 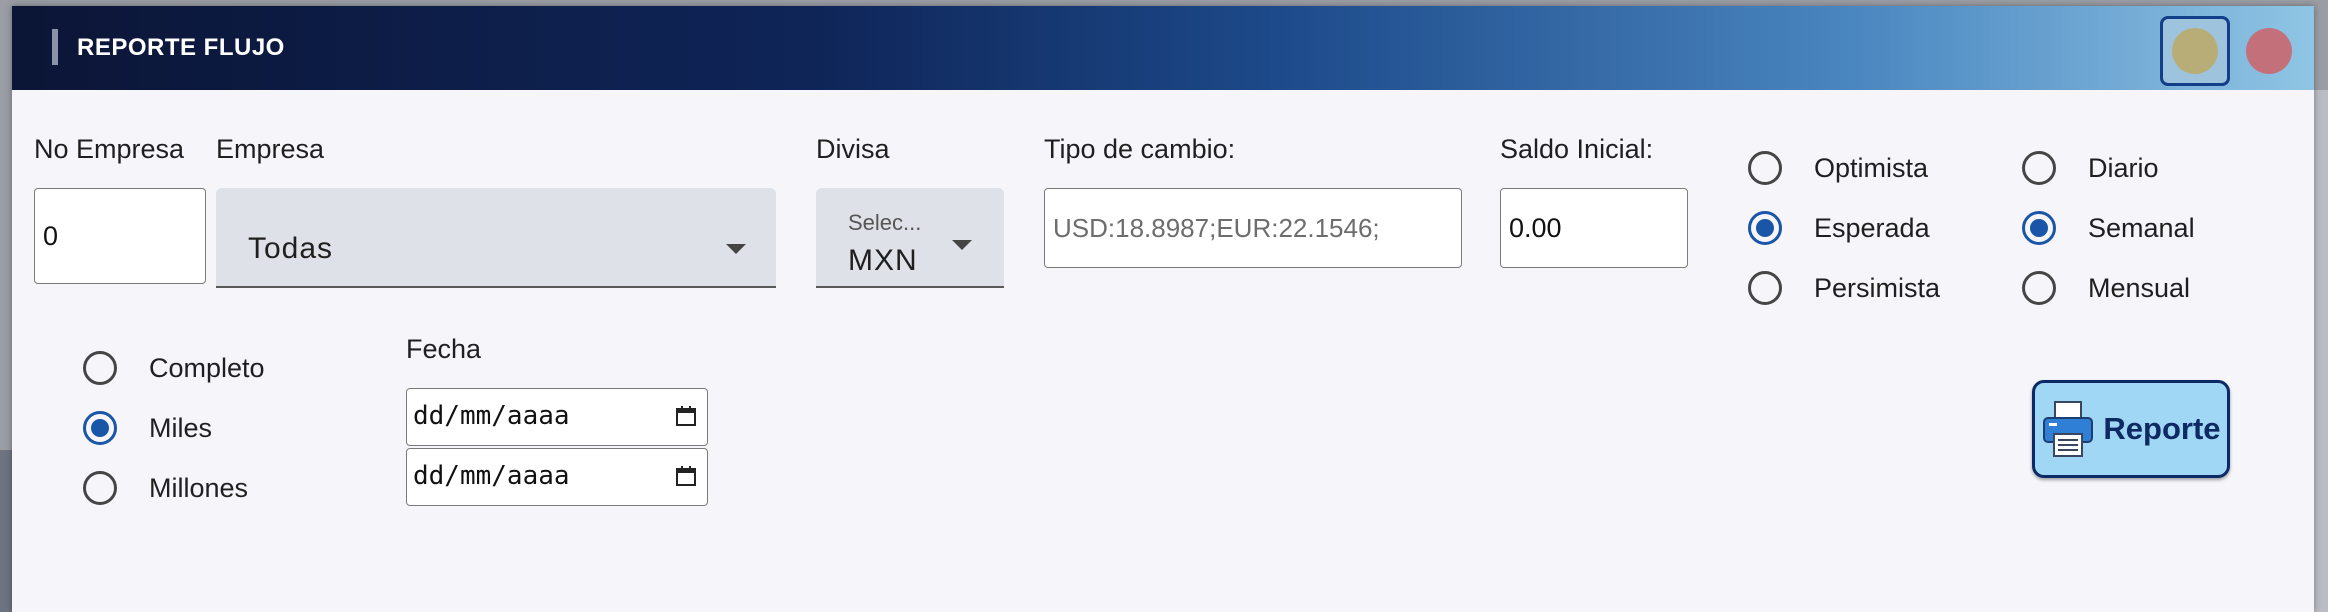 I want to click on minimize-dot-icon, so click(x=2195, y=51).